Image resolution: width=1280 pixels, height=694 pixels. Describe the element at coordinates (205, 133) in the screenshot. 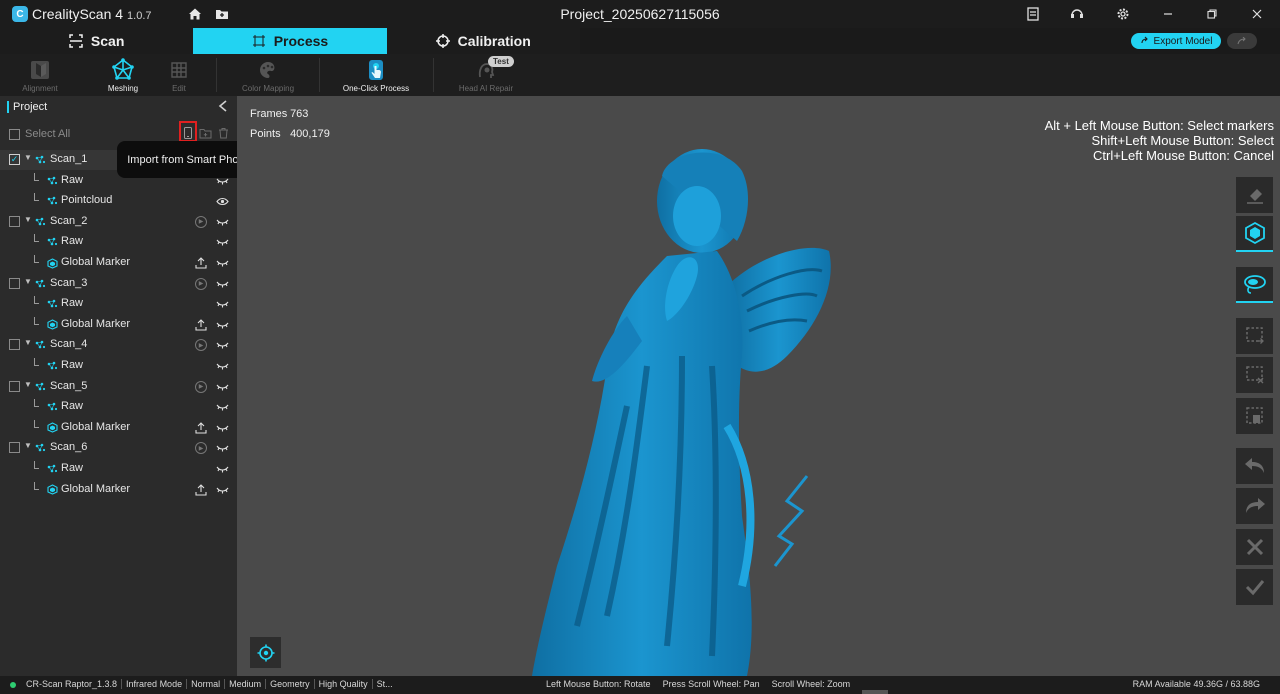

I see `folder-add-icon` at that location.